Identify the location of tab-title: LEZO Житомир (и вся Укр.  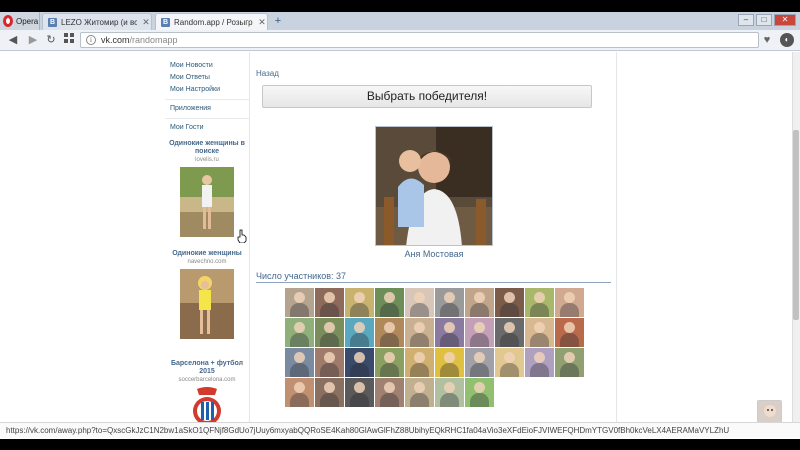
(99, 22).